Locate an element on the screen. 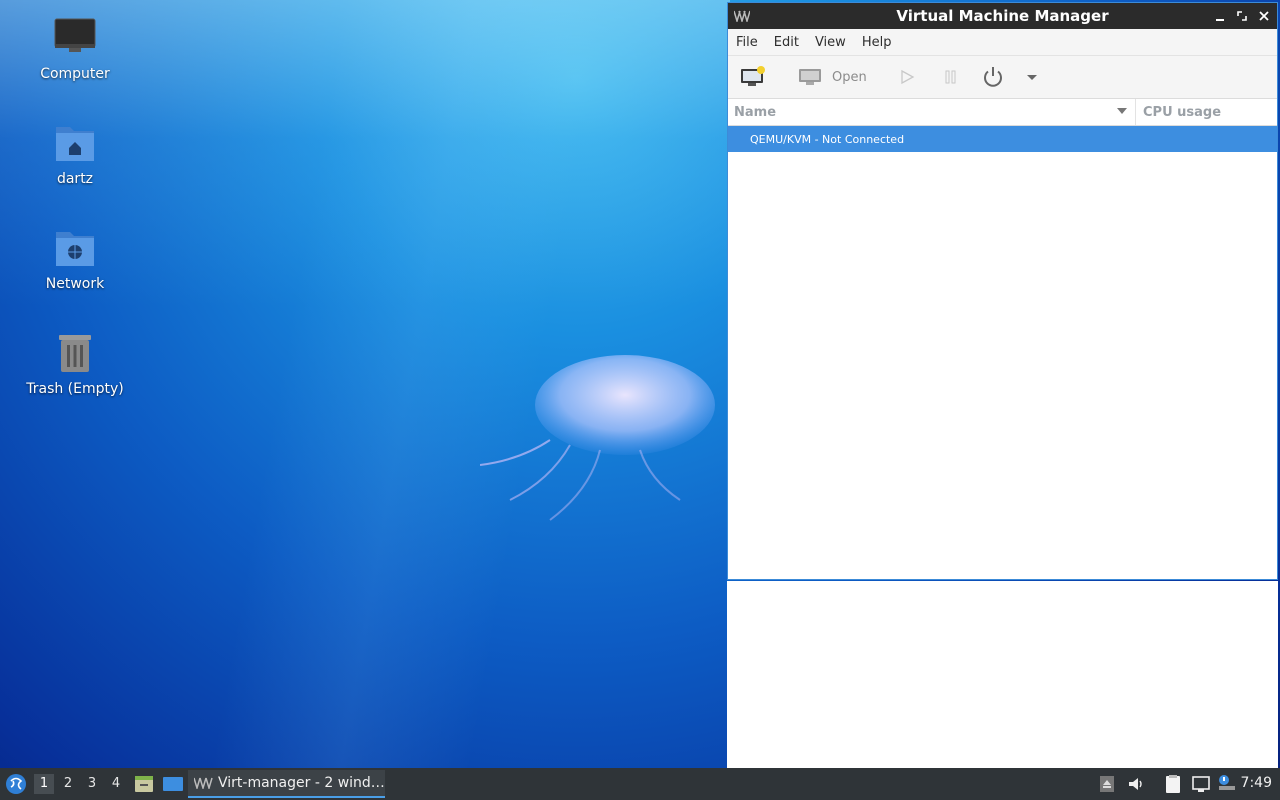  clipboard-icon is located at coordinates (1173, 784).